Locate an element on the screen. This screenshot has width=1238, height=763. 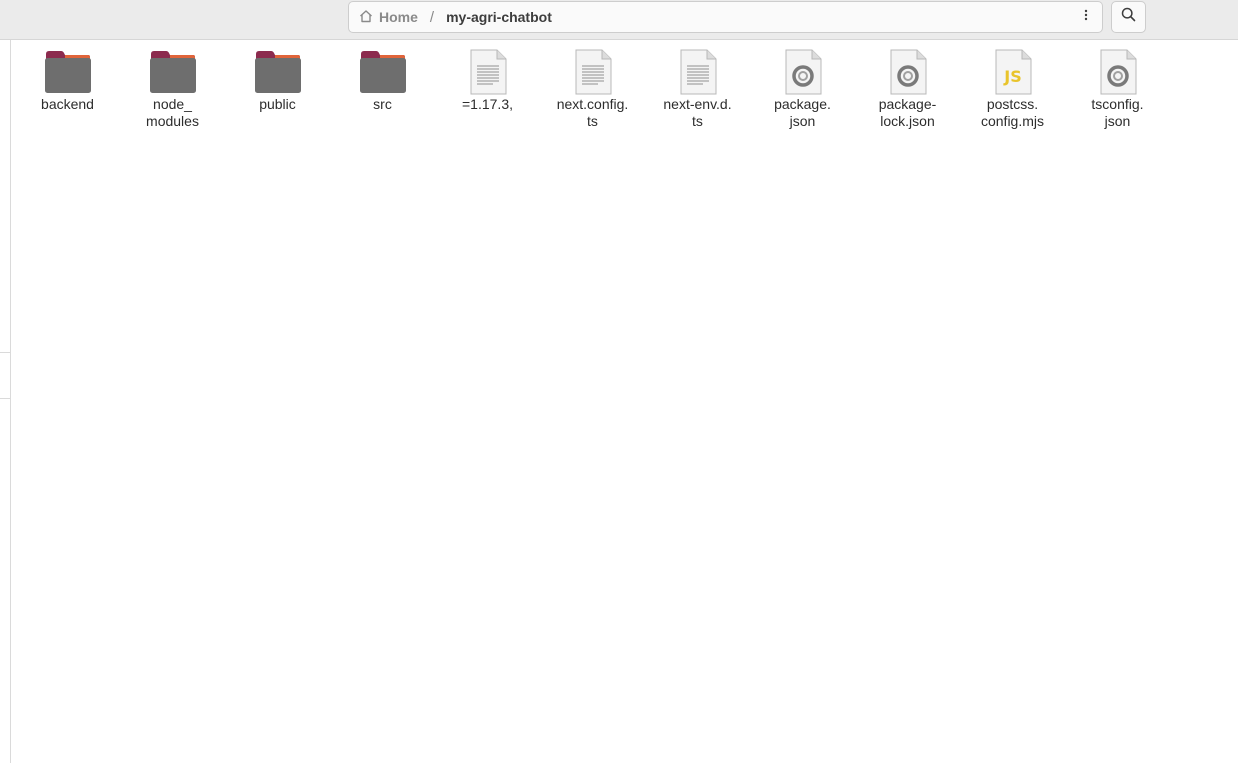
javascript-file-icon: JS is located at coordinates (1013, 72).